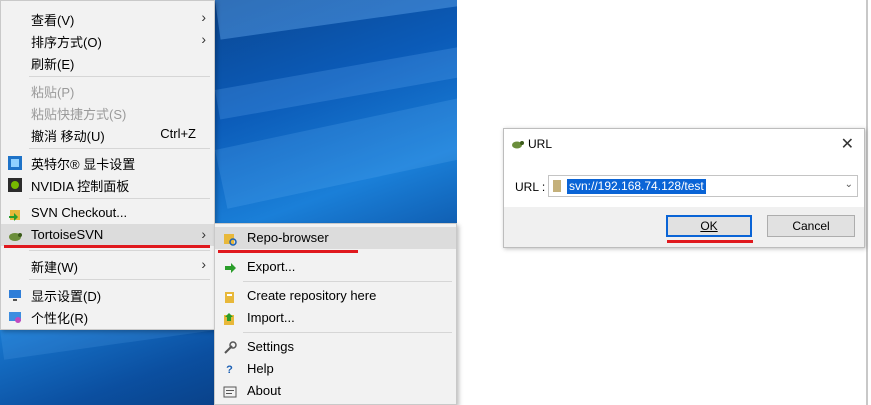  What do you see at coordinates (107, 134) in the screenshot?
I see `menu-item-undo-move: 撤消 移动(U) Ctrl+Z` at bounding box center [107, 134].